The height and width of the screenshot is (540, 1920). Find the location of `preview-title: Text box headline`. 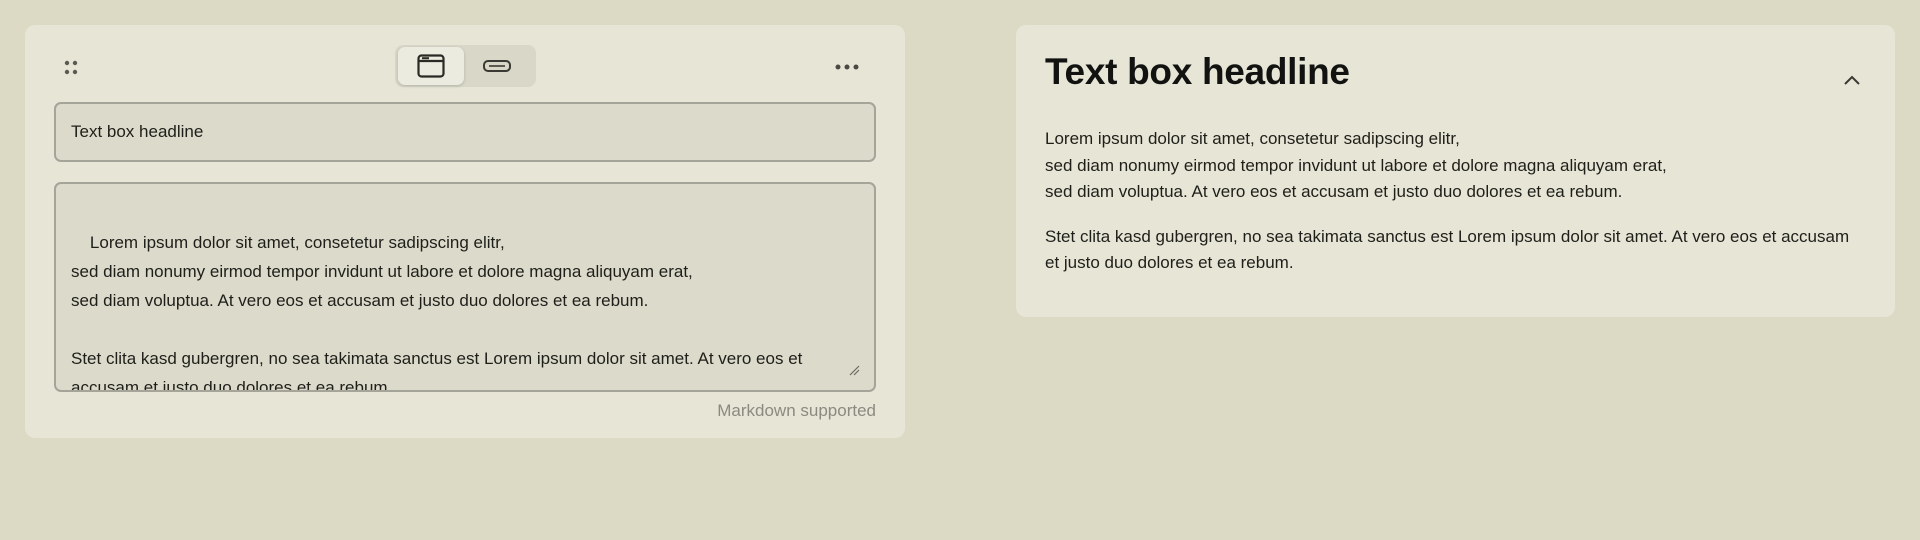

preview-title: Text box headline is located at coordinates (1197, 71).